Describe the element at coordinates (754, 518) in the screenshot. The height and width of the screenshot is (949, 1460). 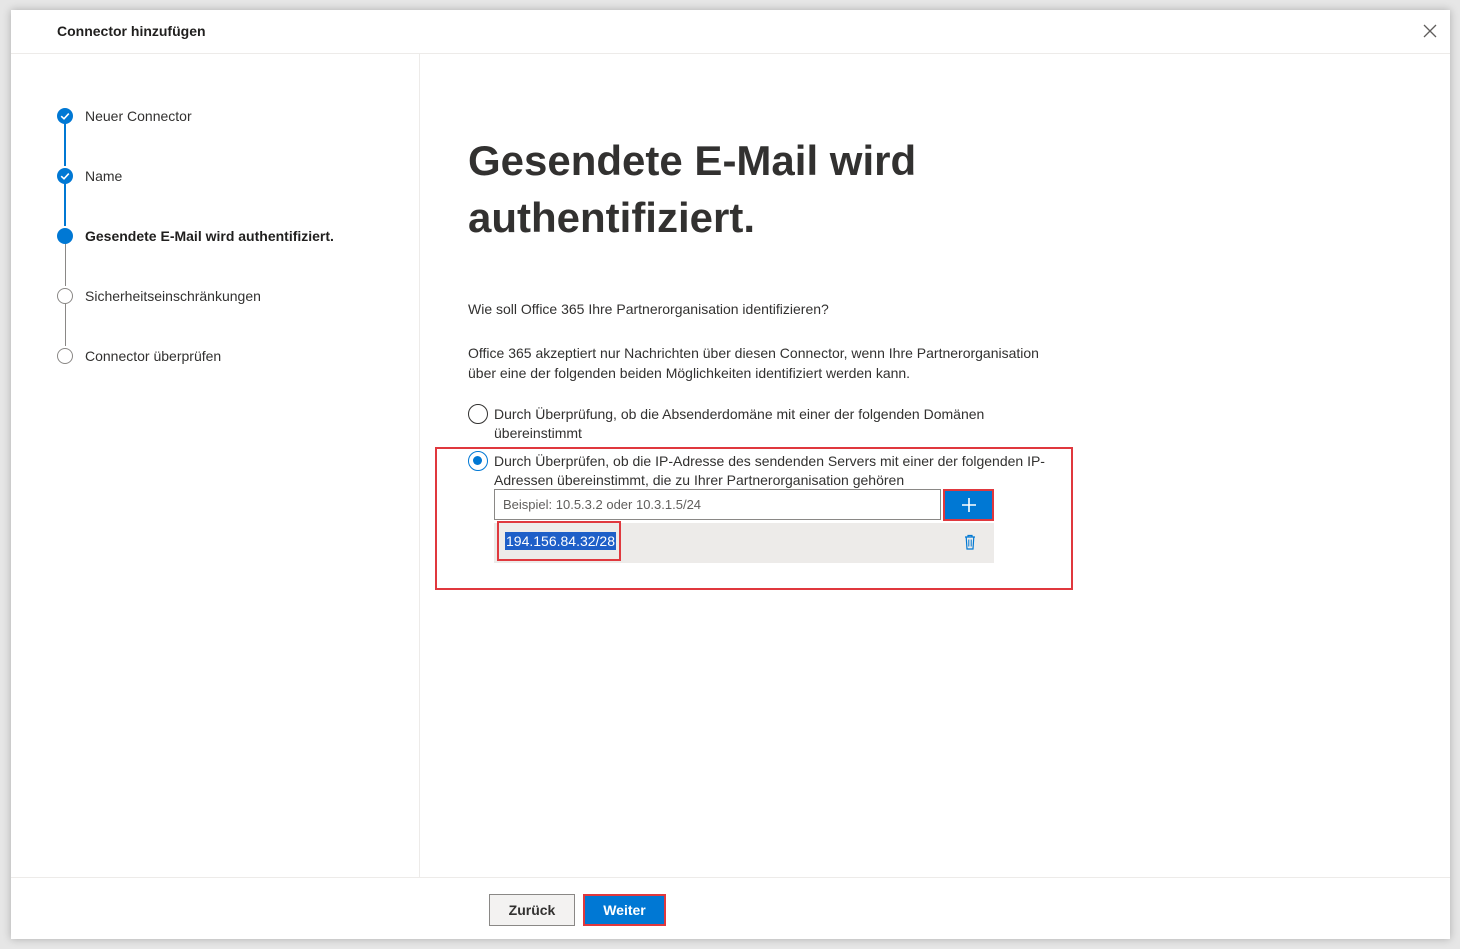
I see `annotation-highlight-box` at that location.